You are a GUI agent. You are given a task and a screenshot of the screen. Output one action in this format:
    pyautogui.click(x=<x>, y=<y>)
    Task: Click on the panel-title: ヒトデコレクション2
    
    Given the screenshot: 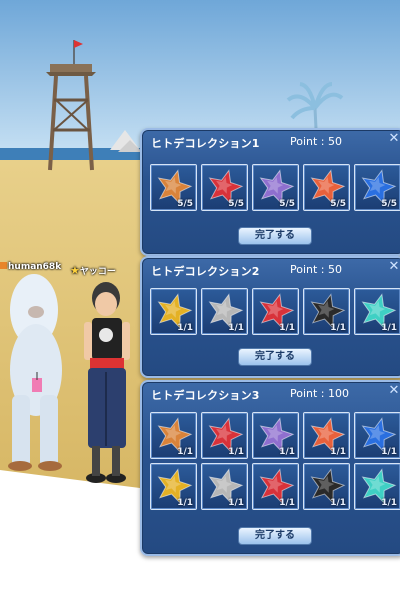 What is the action you would take?
    pyautogui.click(x=205, y=271)
    